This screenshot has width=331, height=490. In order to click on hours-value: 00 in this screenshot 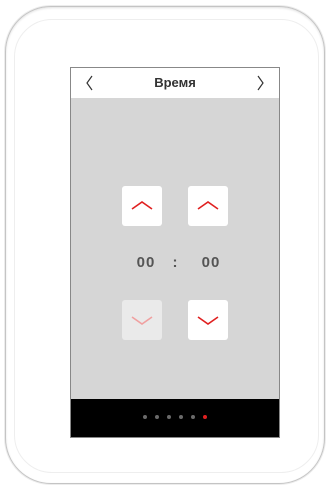, I will do `click(146, 262)`.